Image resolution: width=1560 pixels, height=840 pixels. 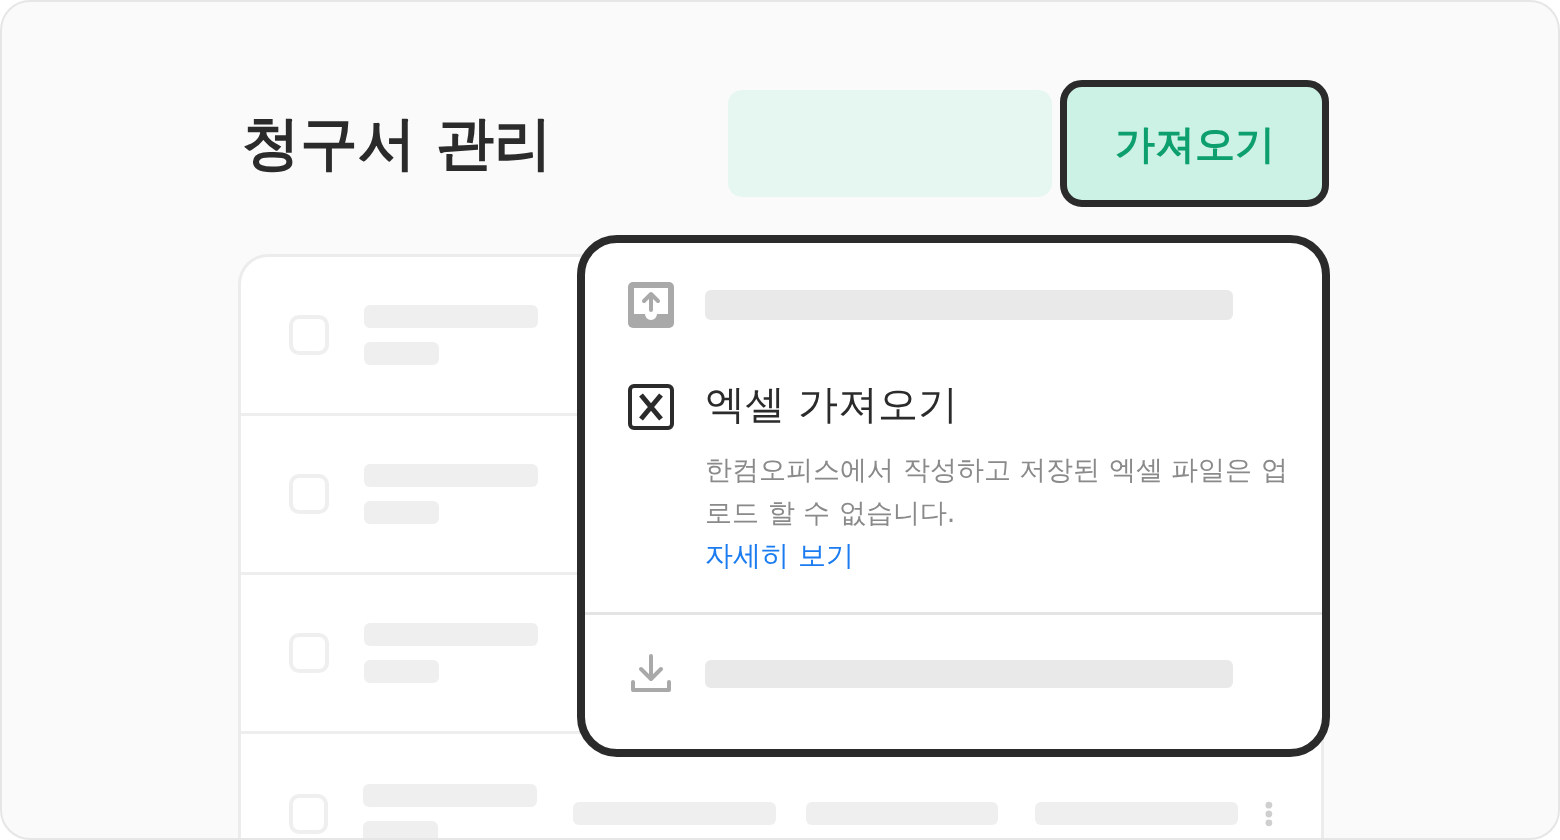 I want to click on upload-icon, so click(x=651, y=305).